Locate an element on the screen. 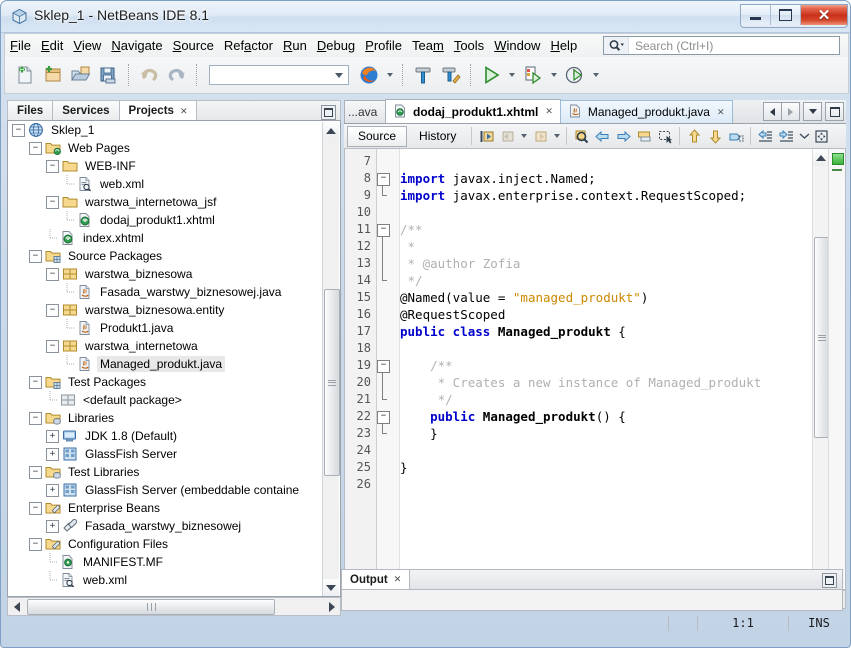 This screenshot has height=648, width=851. minimize-output-button is located at coordinates (829, 580).